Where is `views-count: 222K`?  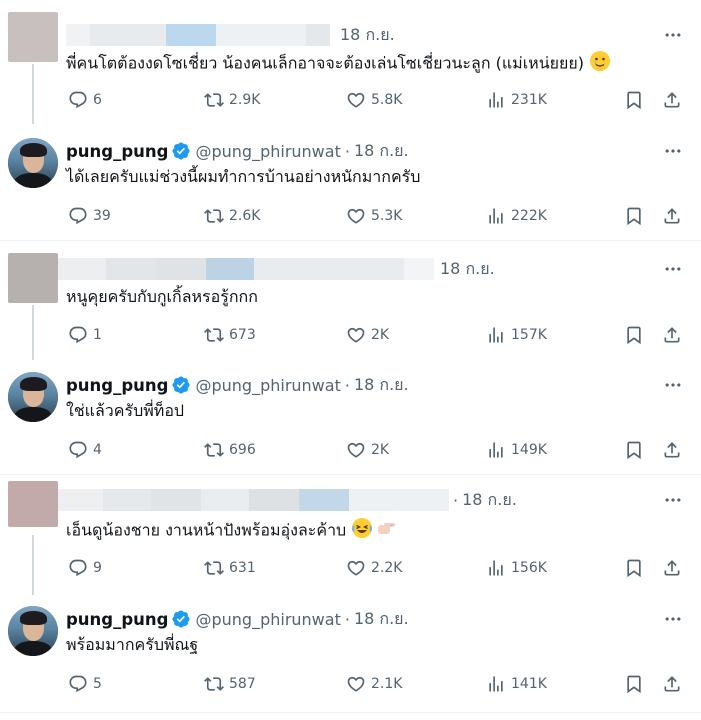
views-count: 222K is located at coordinates (529, 216).